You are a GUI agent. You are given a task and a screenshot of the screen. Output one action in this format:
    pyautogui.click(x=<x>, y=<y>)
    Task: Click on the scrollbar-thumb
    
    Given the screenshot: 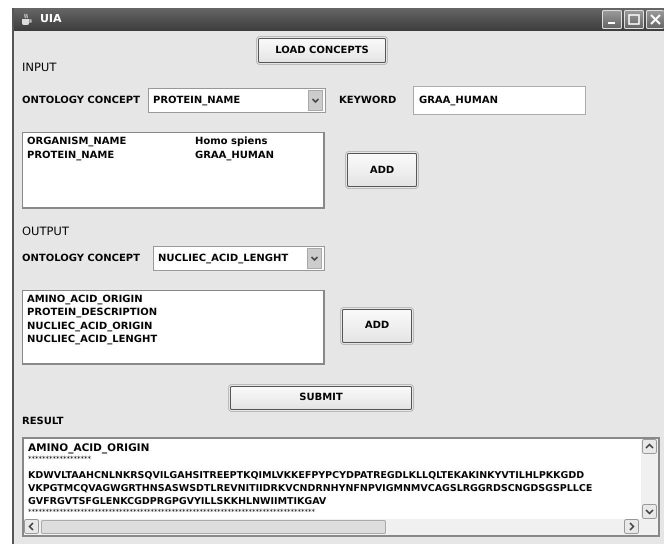 What is the action you would take?
    pyautogui.click(x=213, y=527)
    